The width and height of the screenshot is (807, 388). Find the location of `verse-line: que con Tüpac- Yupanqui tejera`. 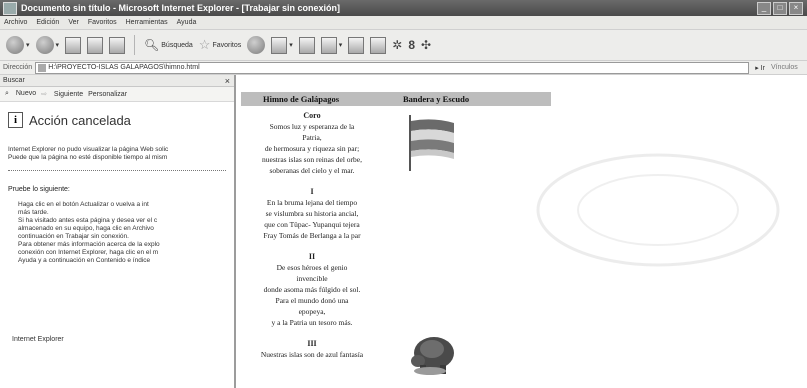

verse-line: que con Tüpac- Yupanqui tejera is located at coordinates (312, 224).